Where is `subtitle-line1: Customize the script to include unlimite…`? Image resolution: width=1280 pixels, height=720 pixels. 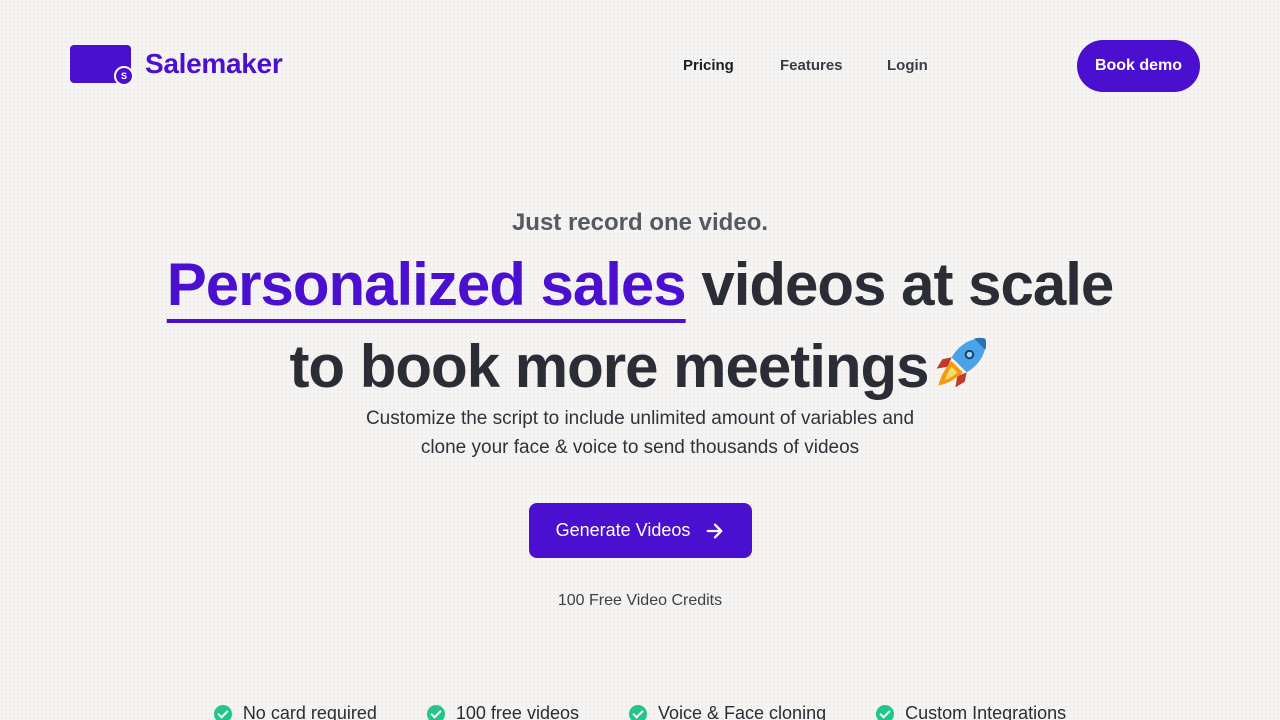
subtitle-line1: Customize the script to include unlimite… is located at coordinates (640, 418).